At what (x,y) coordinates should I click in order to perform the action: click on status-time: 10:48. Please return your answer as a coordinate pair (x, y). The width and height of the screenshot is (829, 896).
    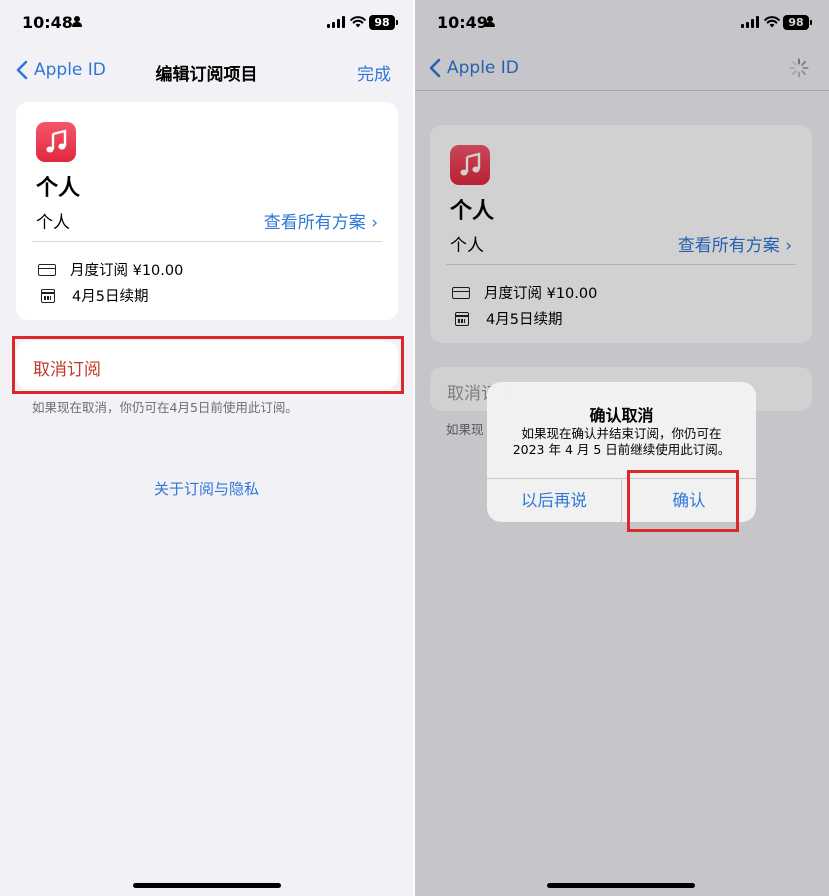
    Looking at the image, I should click on (47, 22).